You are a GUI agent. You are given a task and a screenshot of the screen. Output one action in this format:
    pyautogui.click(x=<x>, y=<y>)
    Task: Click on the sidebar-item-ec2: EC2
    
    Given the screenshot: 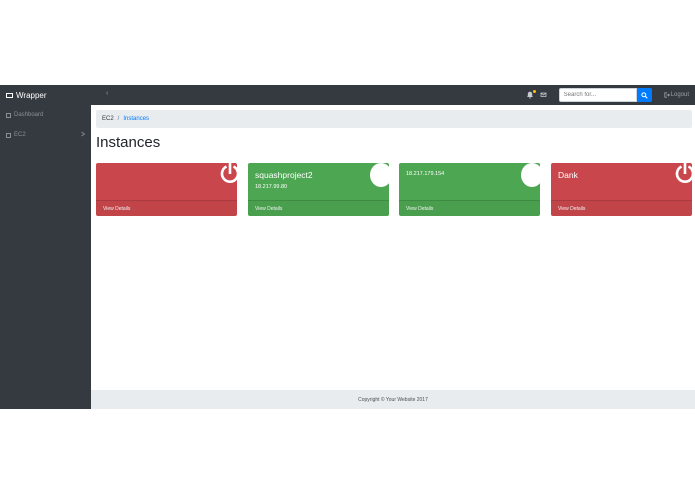 What is the action you would take?
    pyautogui.click(x=46, y=135)
    